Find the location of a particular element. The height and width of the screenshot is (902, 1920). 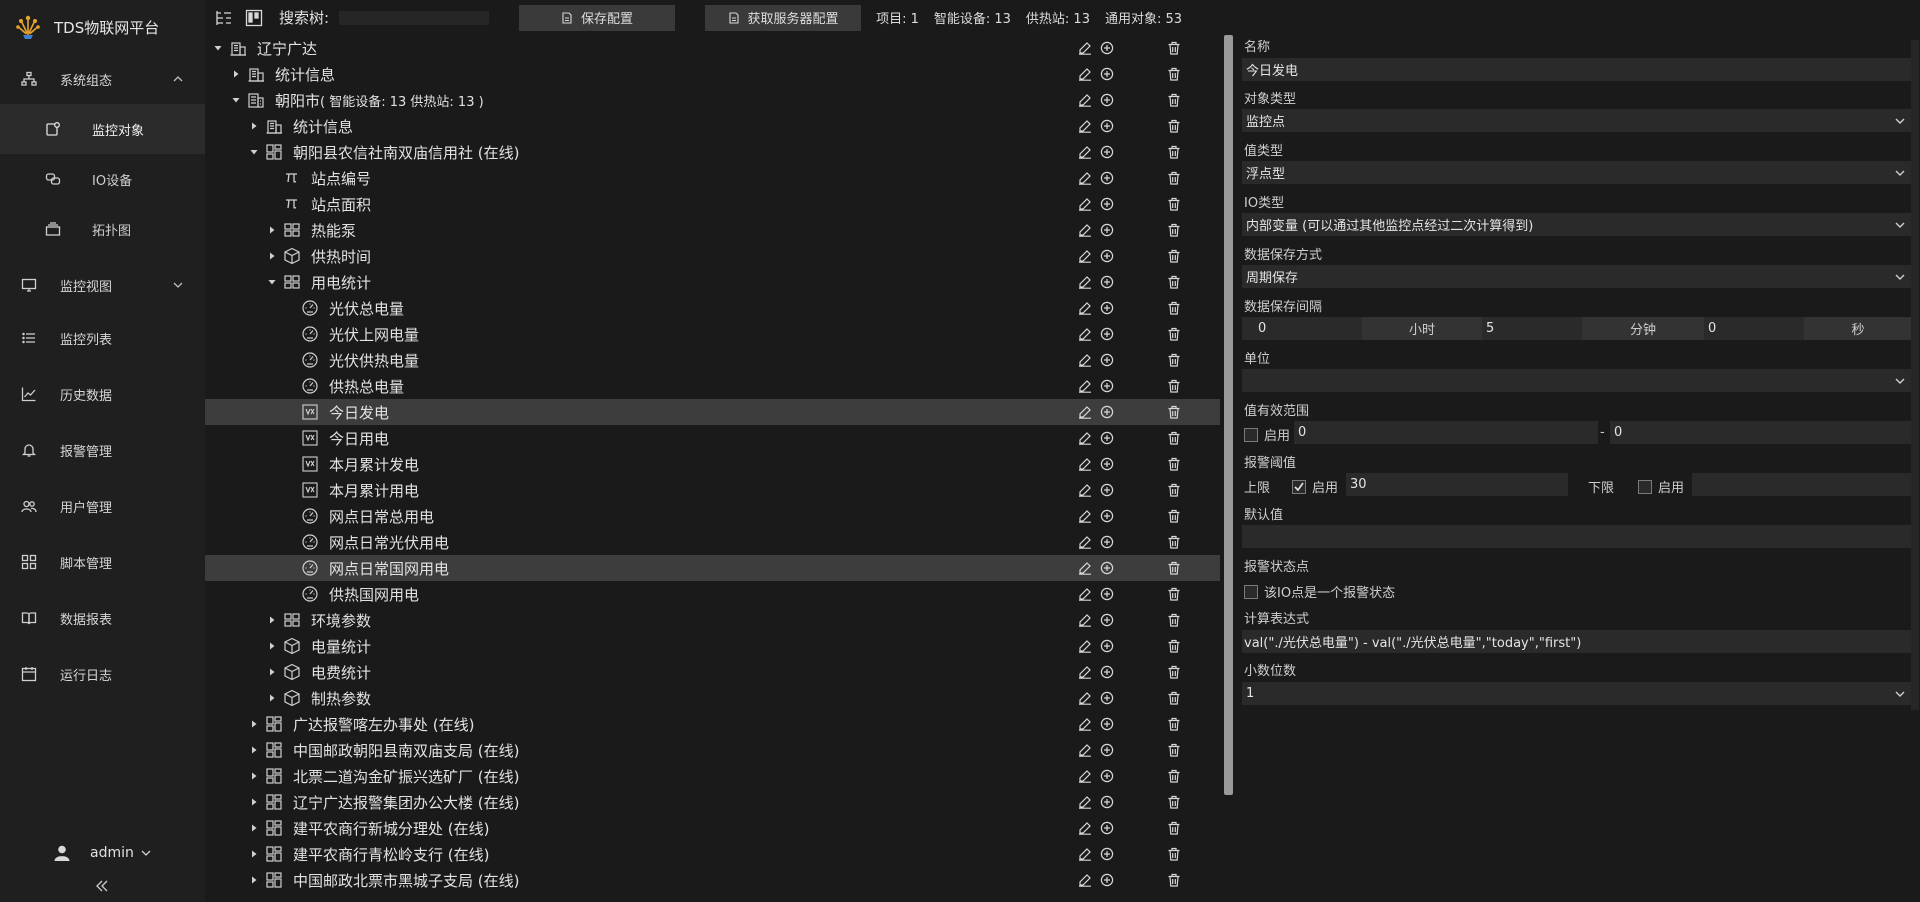

sidebar-item-history: 历史数据 is located at coordinates (102, 394).